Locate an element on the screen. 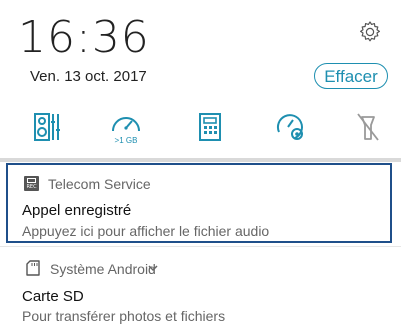  recorder-icon-text: REC is located at coordinates (31, 187).